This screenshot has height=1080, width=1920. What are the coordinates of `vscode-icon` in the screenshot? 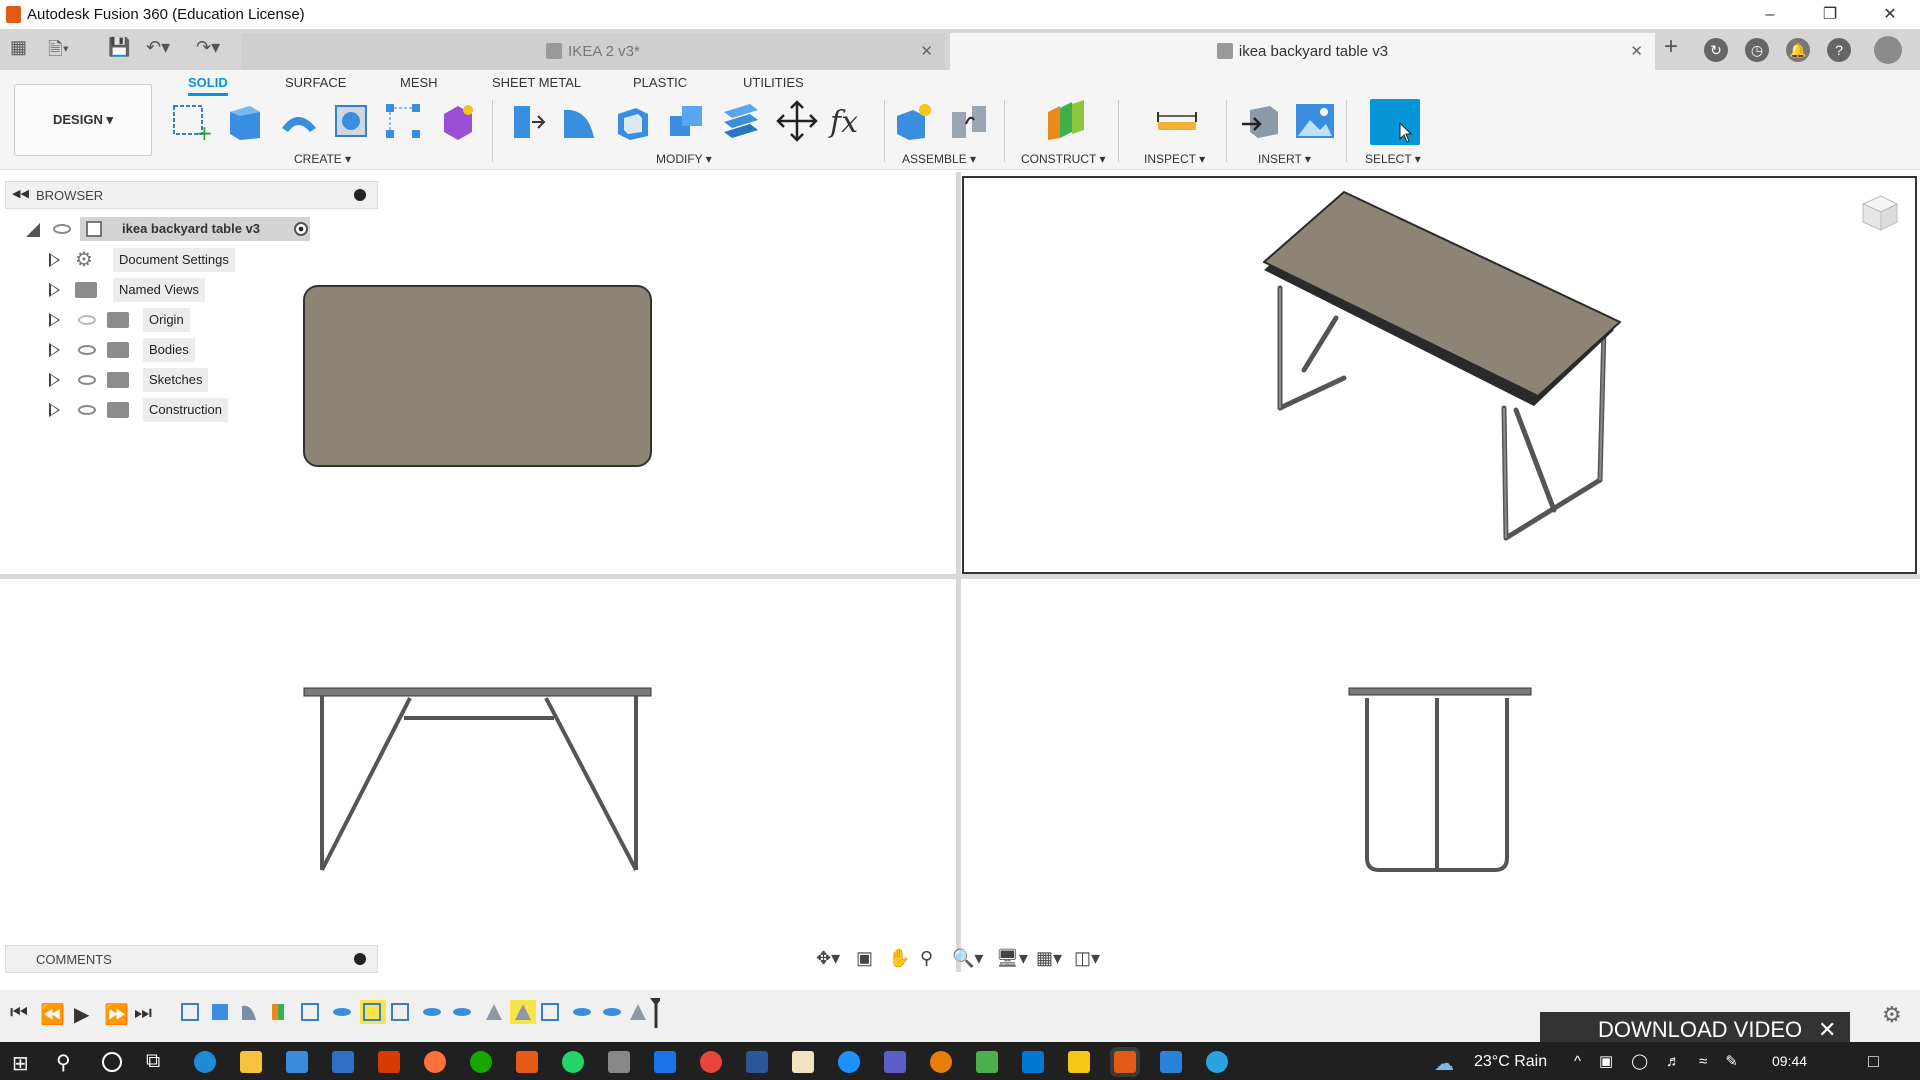 It's located at (1033, 1062).